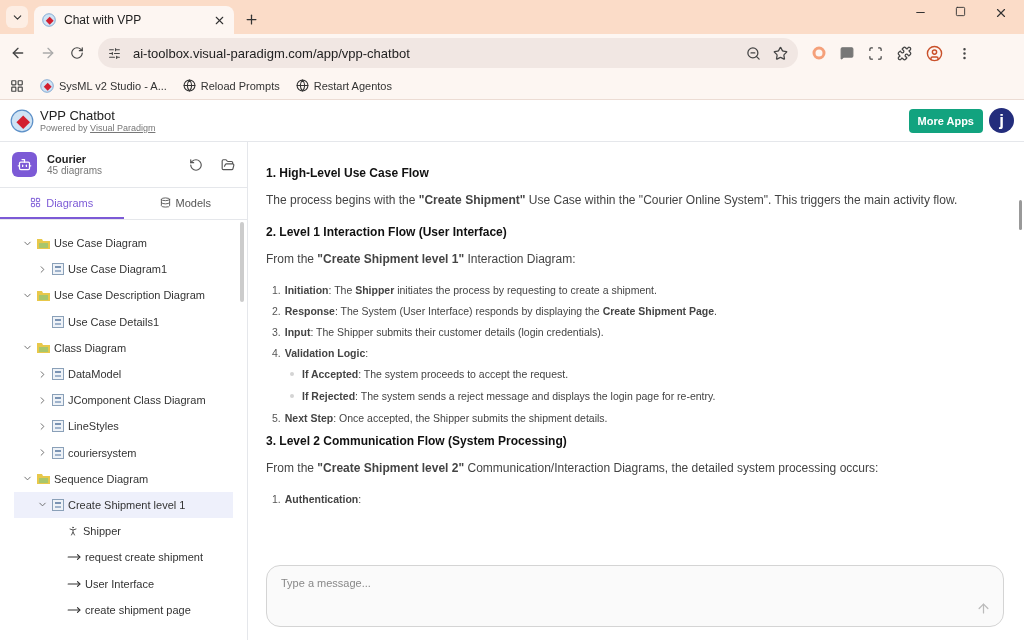 This screenshot has width=1024, height=640. Describe the element at coordinates (123, 531) in the screenshot. I see `tree-item: Shipper` at that location.